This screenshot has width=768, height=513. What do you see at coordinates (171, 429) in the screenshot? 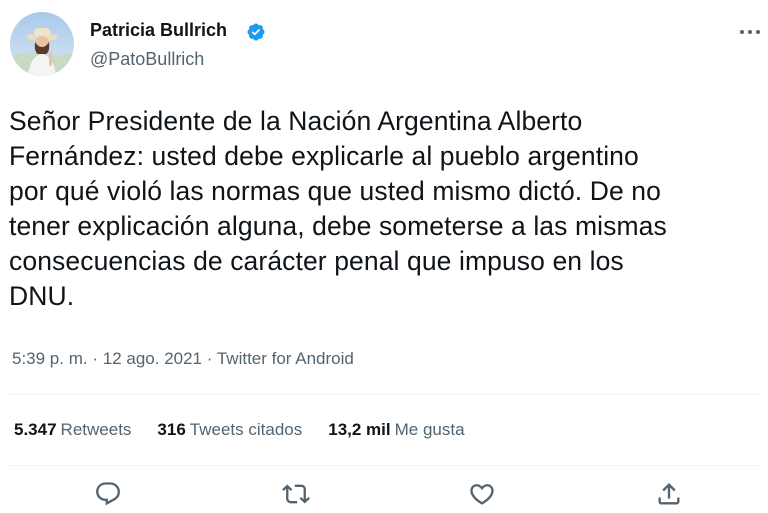
I see `quotes-count: 316` at bounding box center [171, 429].